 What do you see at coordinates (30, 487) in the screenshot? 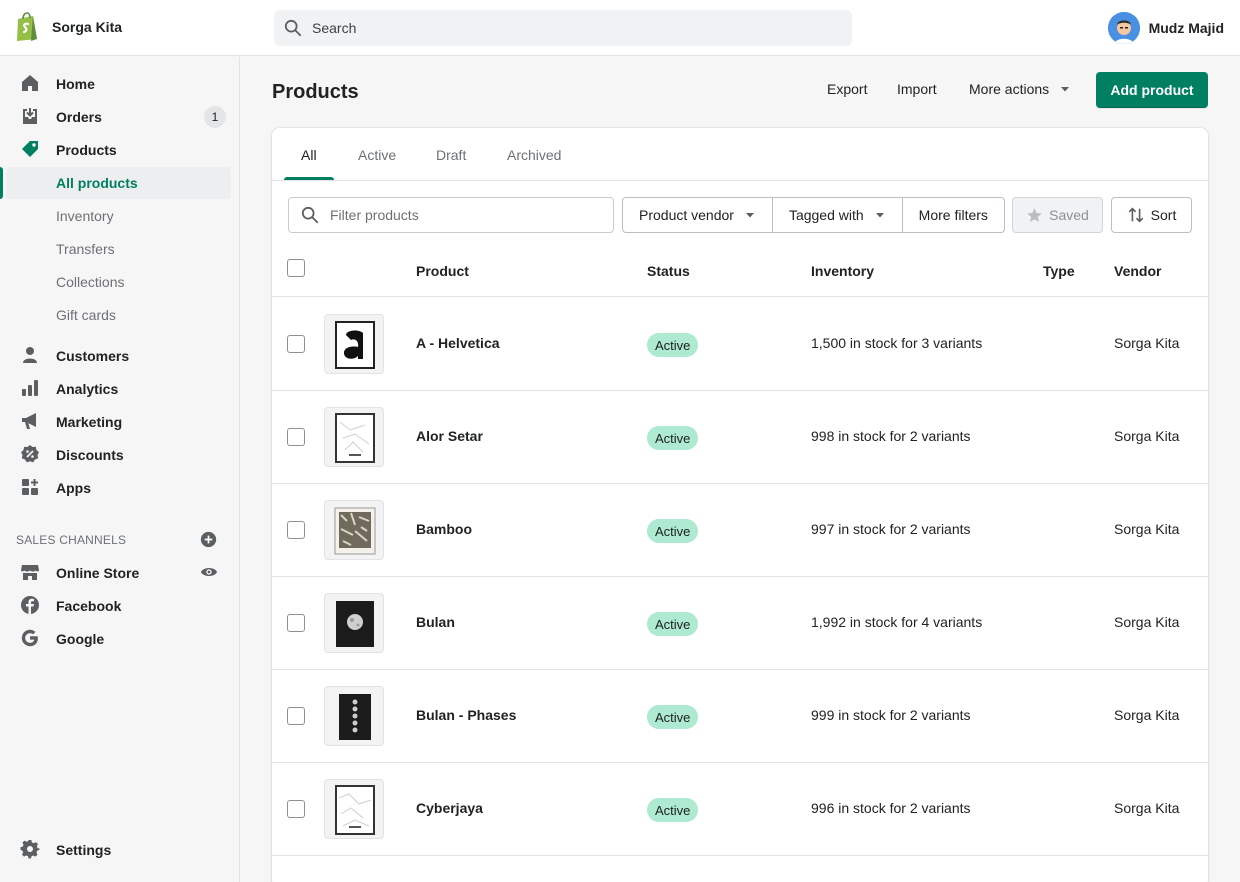
I see `apps-icon` at bounding box center [30, 487].